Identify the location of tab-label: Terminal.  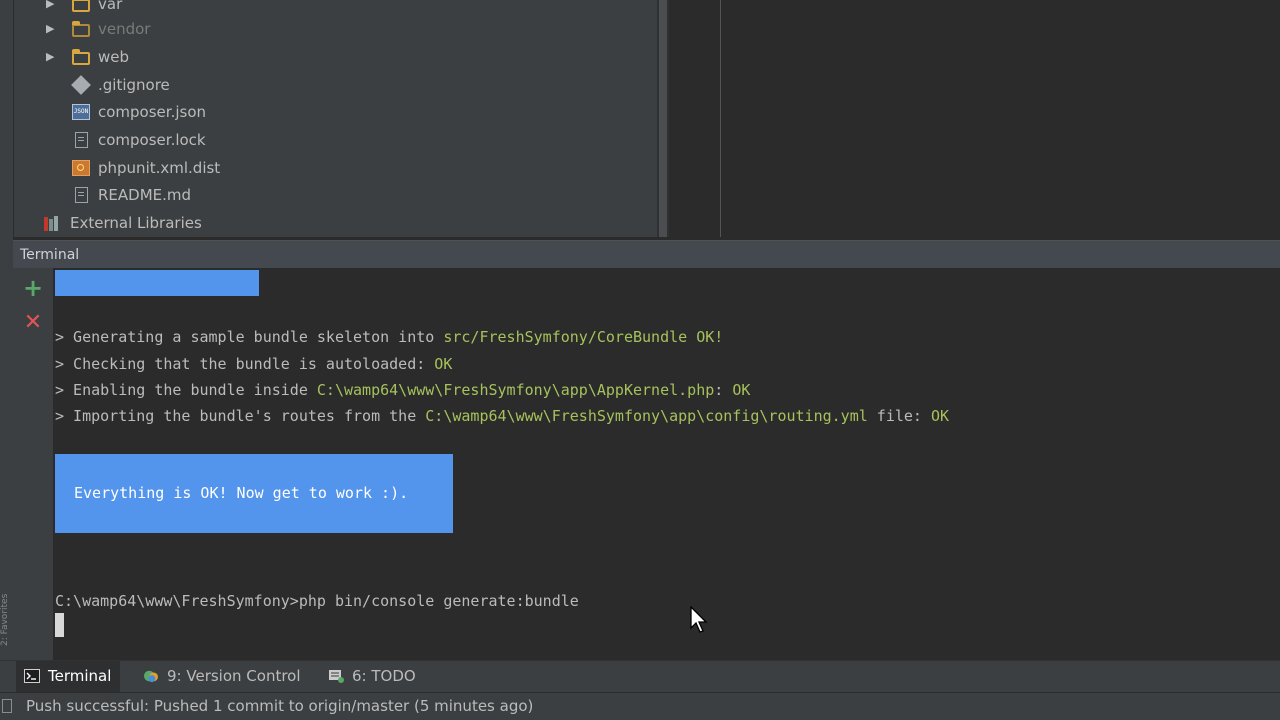
(80, 676).